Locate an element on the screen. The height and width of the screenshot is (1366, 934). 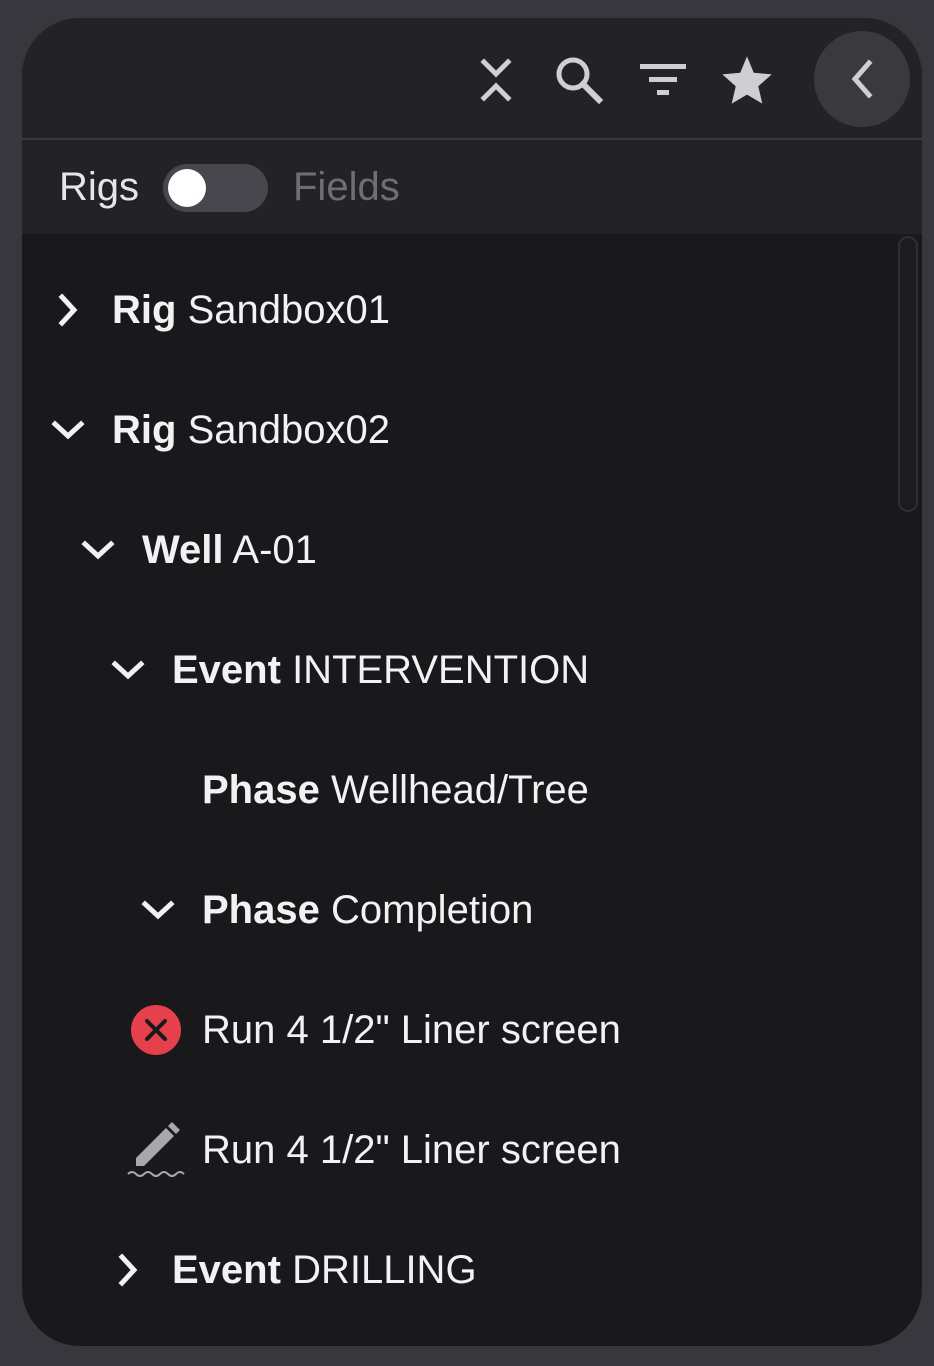
chevron-left-icon is located at coordinates (862, 79).